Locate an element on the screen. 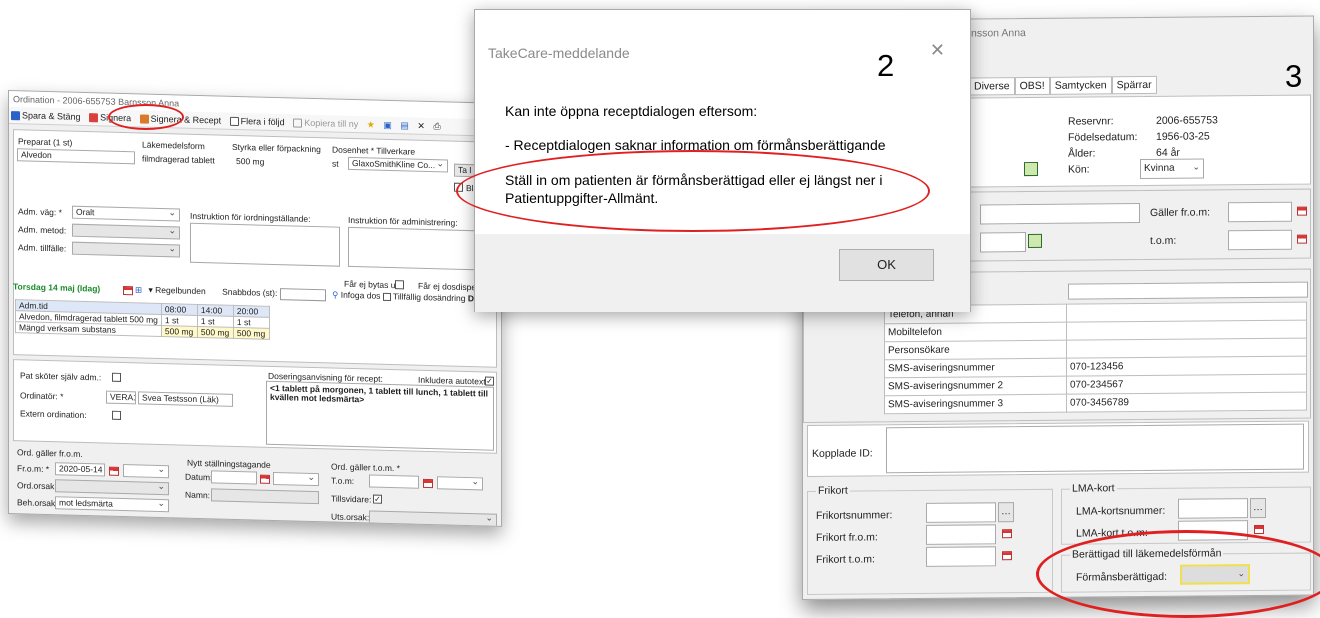  ordinator-code-field: VERA1 is located at coordinates (121, 397).